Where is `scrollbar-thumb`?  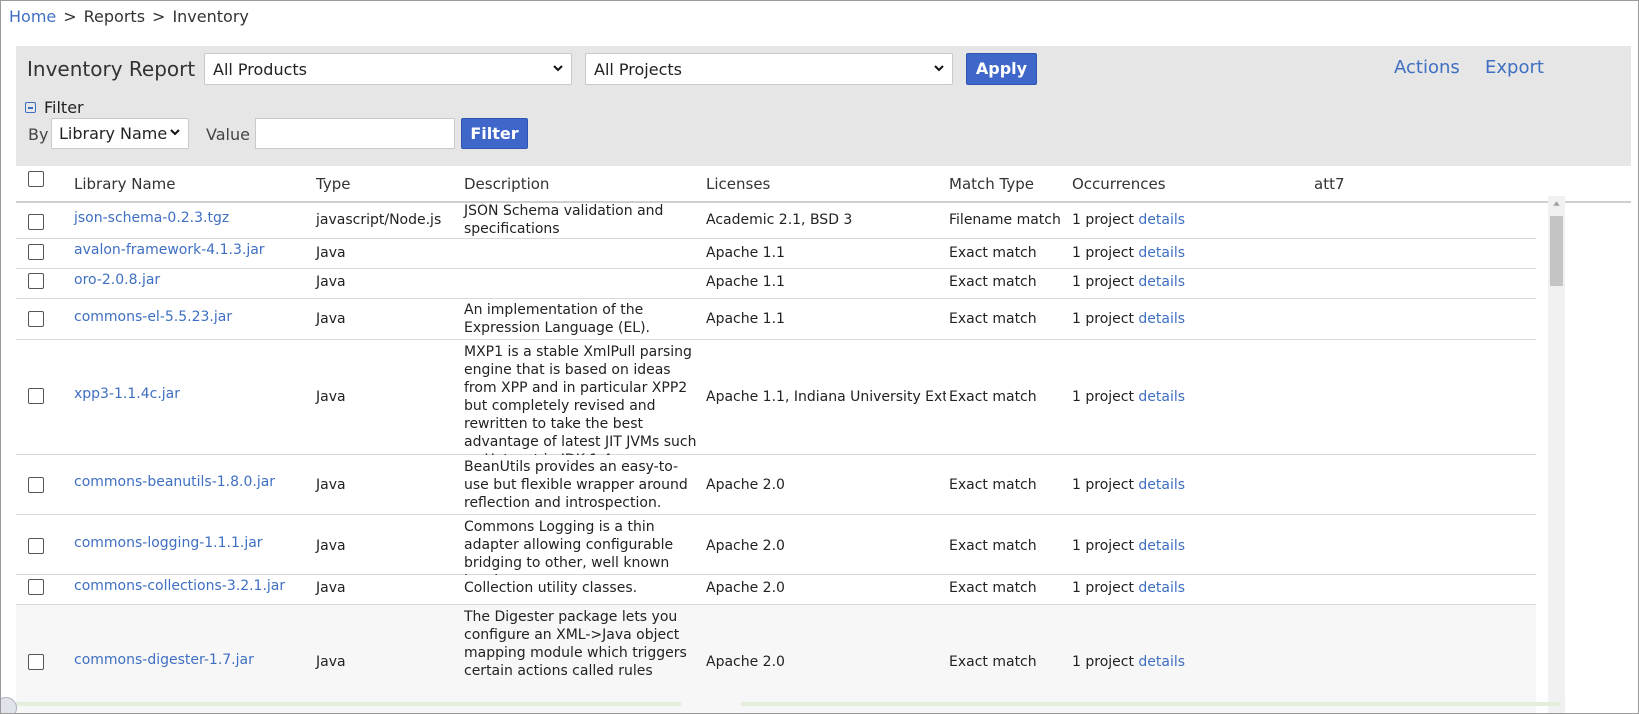 scrollbar-thumb is located at coordinates (1556, 251).